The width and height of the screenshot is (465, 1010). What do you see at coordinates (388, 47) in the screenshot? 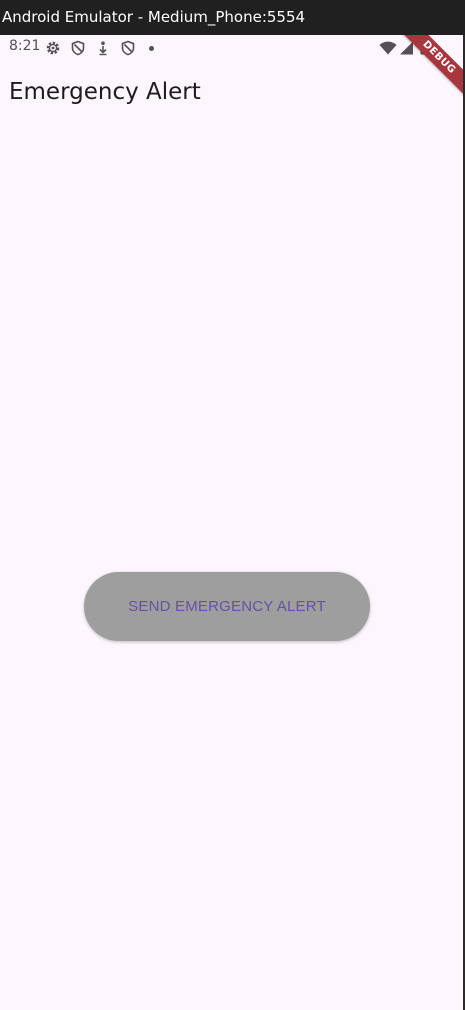
I see `wifi-icon` at bounding box center [388, 47].